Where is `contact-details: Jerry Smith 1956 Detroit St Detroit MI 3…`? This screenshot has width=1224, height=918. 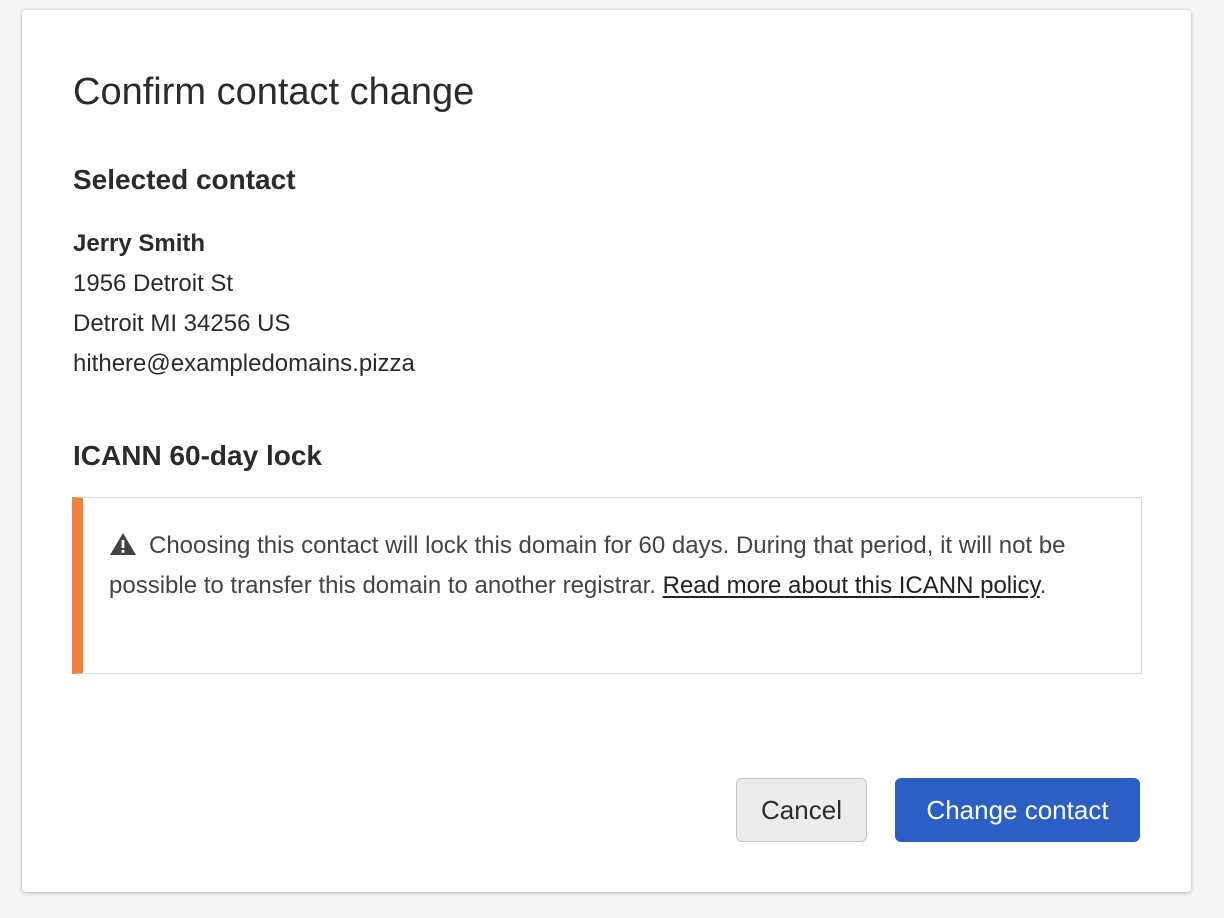 contact-details: Jerry Smith 1956 Detroit St Detroit MI 3… is located at coordinates (244, 304).